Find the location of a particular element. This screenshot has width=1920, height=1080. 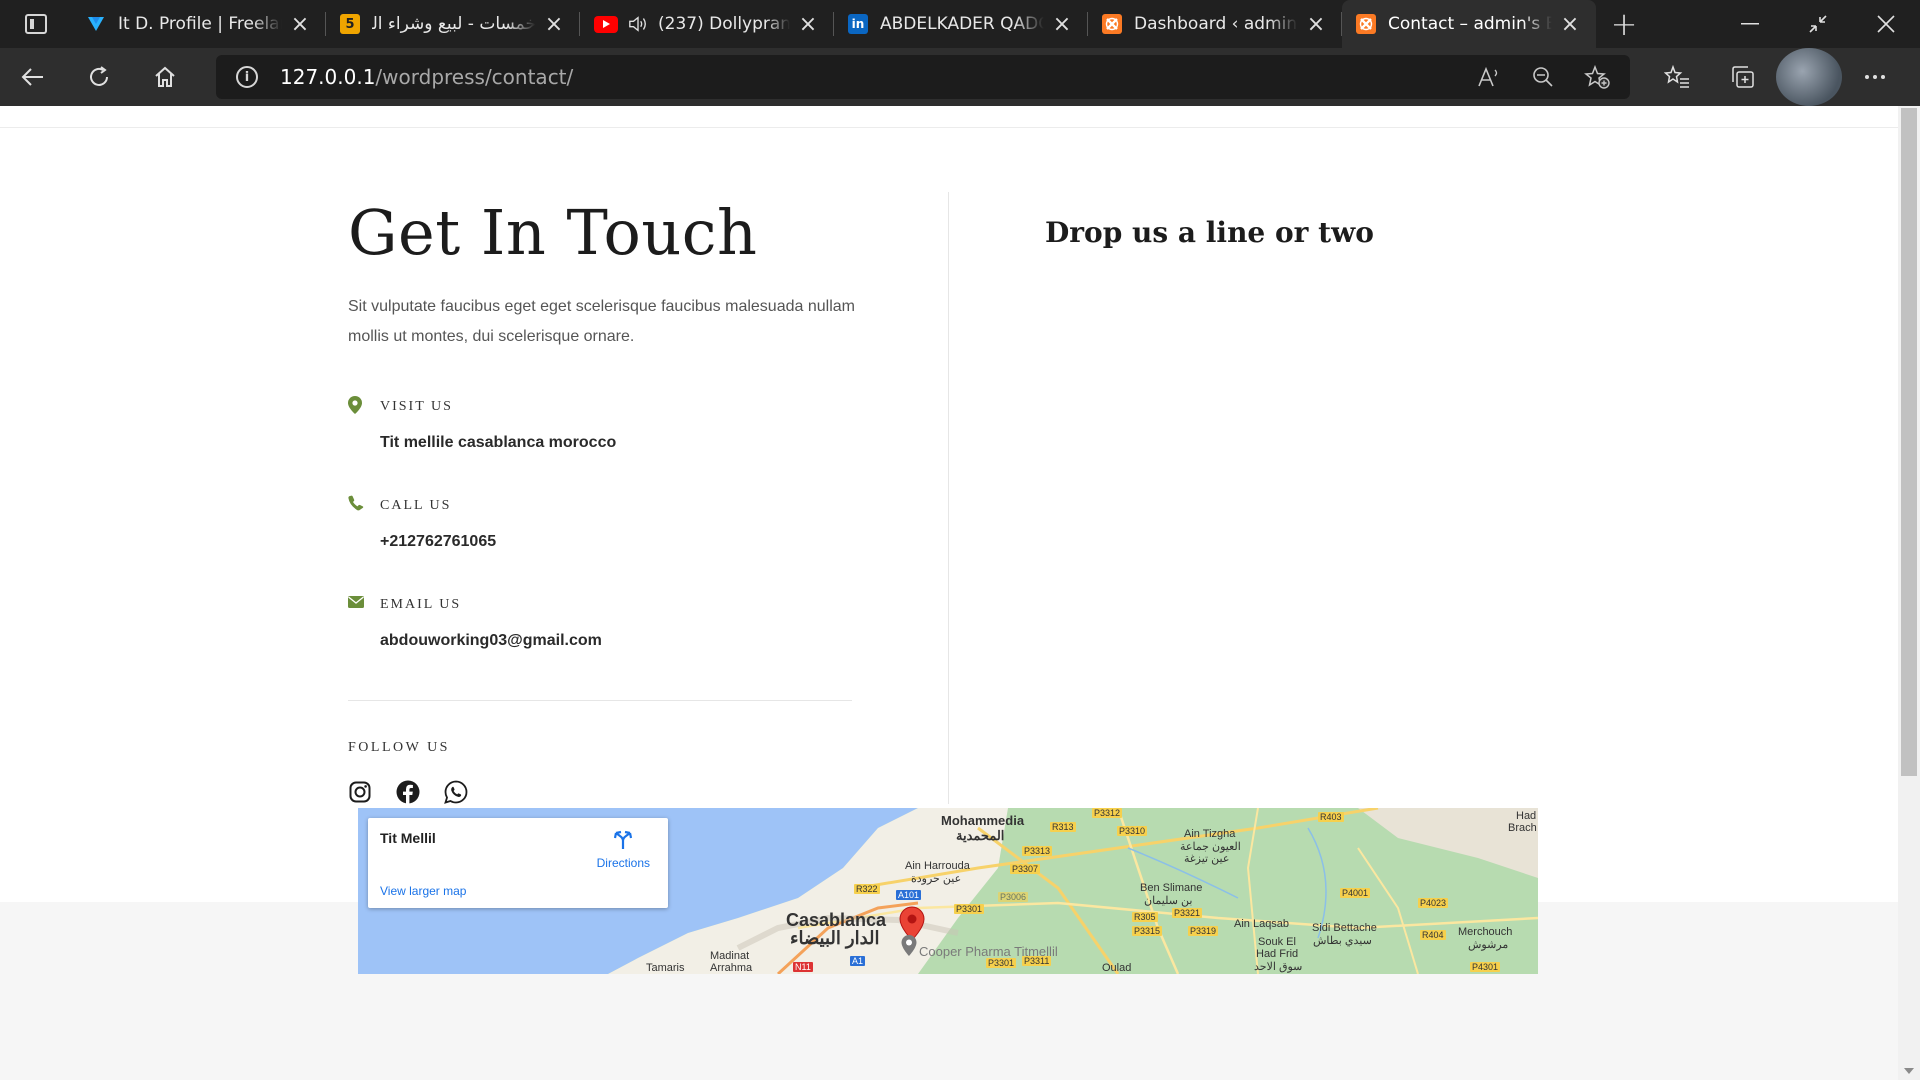

collections-icon is located at coordinates (1743, 77).